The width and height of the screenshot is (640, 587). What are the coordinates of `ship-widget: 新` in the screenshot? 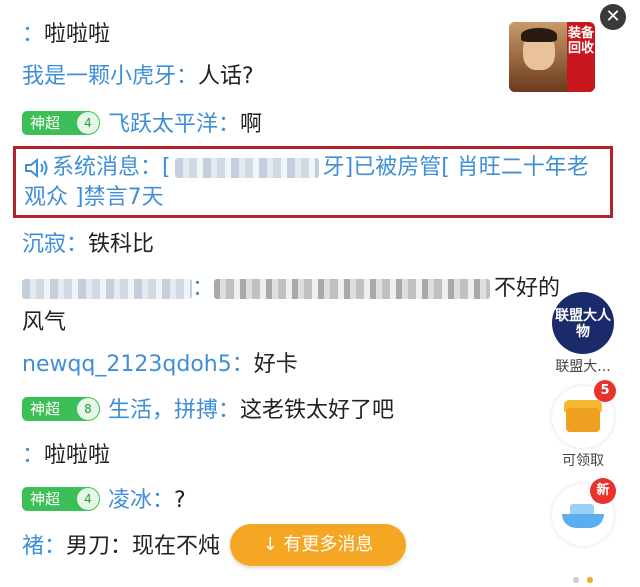 It's located at (583, 512).